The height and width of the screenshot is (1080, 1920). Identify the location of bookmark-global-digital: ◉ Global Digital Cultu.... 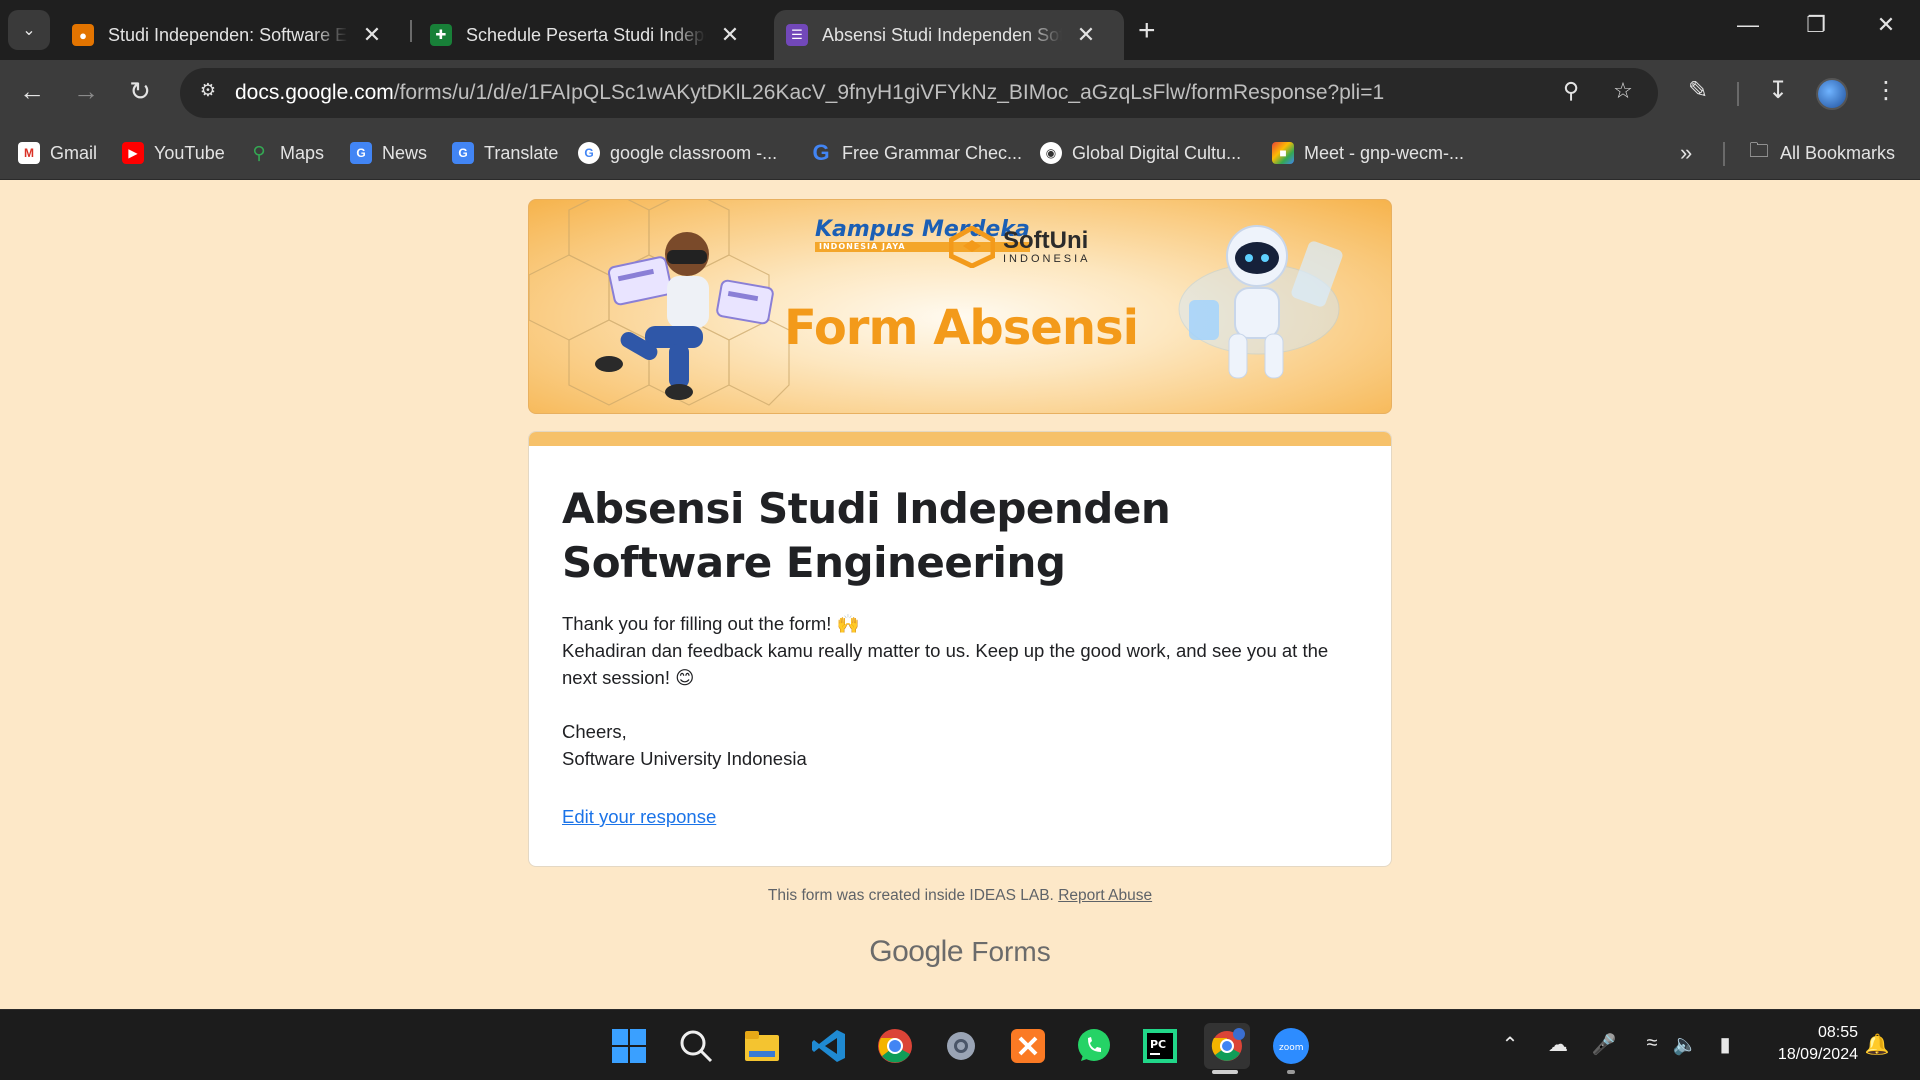
(1140, 153).